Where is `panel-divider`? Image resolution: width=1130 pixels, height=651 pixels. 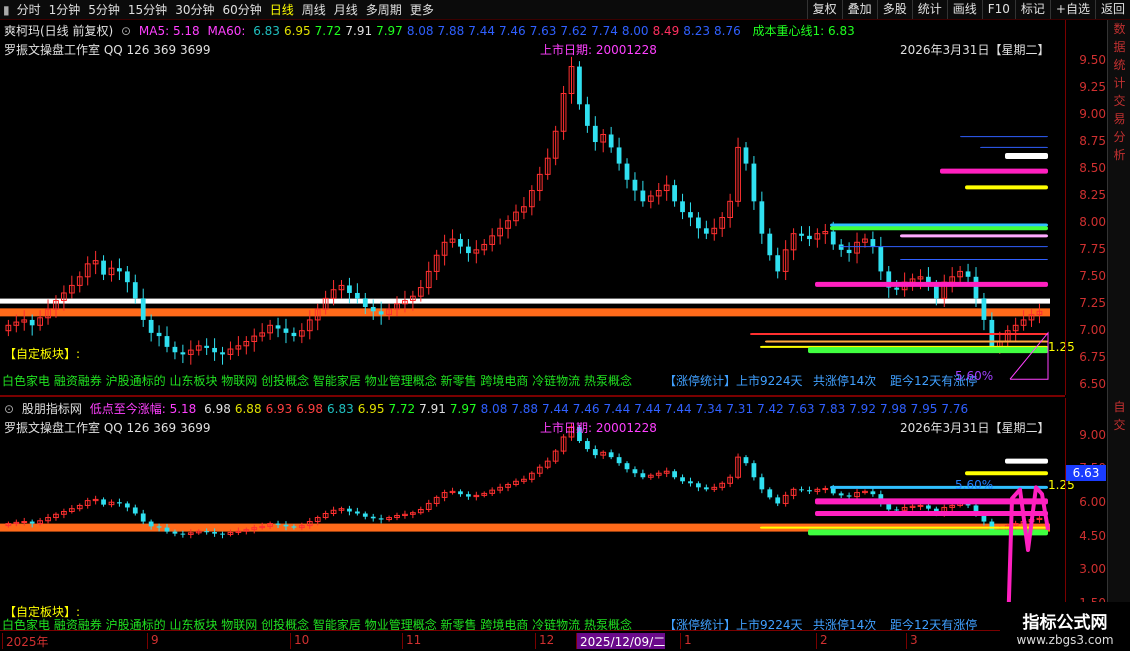 panel-divider is located at coordinates (532, 396).